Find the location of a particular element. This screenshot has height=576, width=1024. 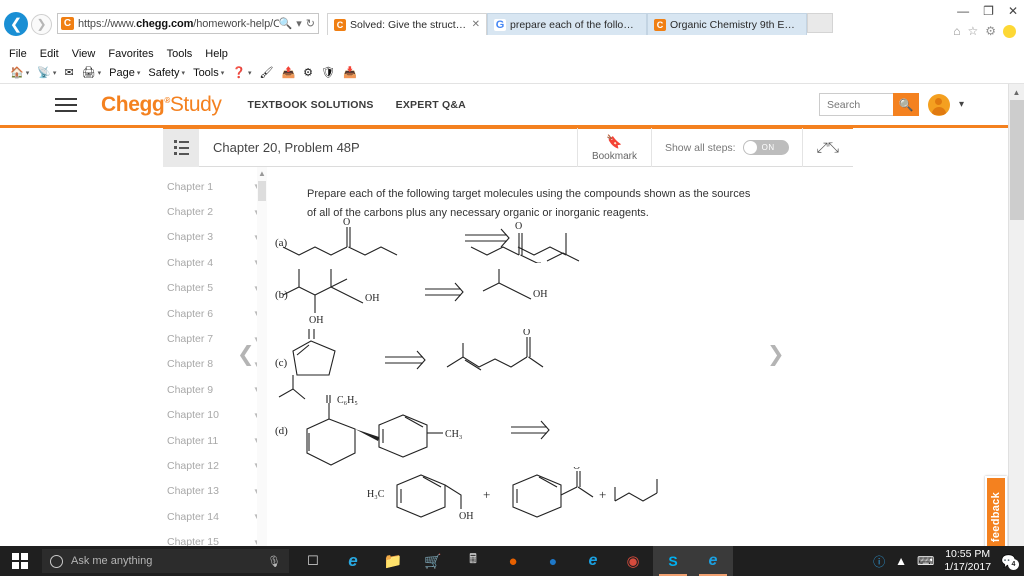

bookmark-button: 🔖 Bookmark is located at coordinates (613, 147).